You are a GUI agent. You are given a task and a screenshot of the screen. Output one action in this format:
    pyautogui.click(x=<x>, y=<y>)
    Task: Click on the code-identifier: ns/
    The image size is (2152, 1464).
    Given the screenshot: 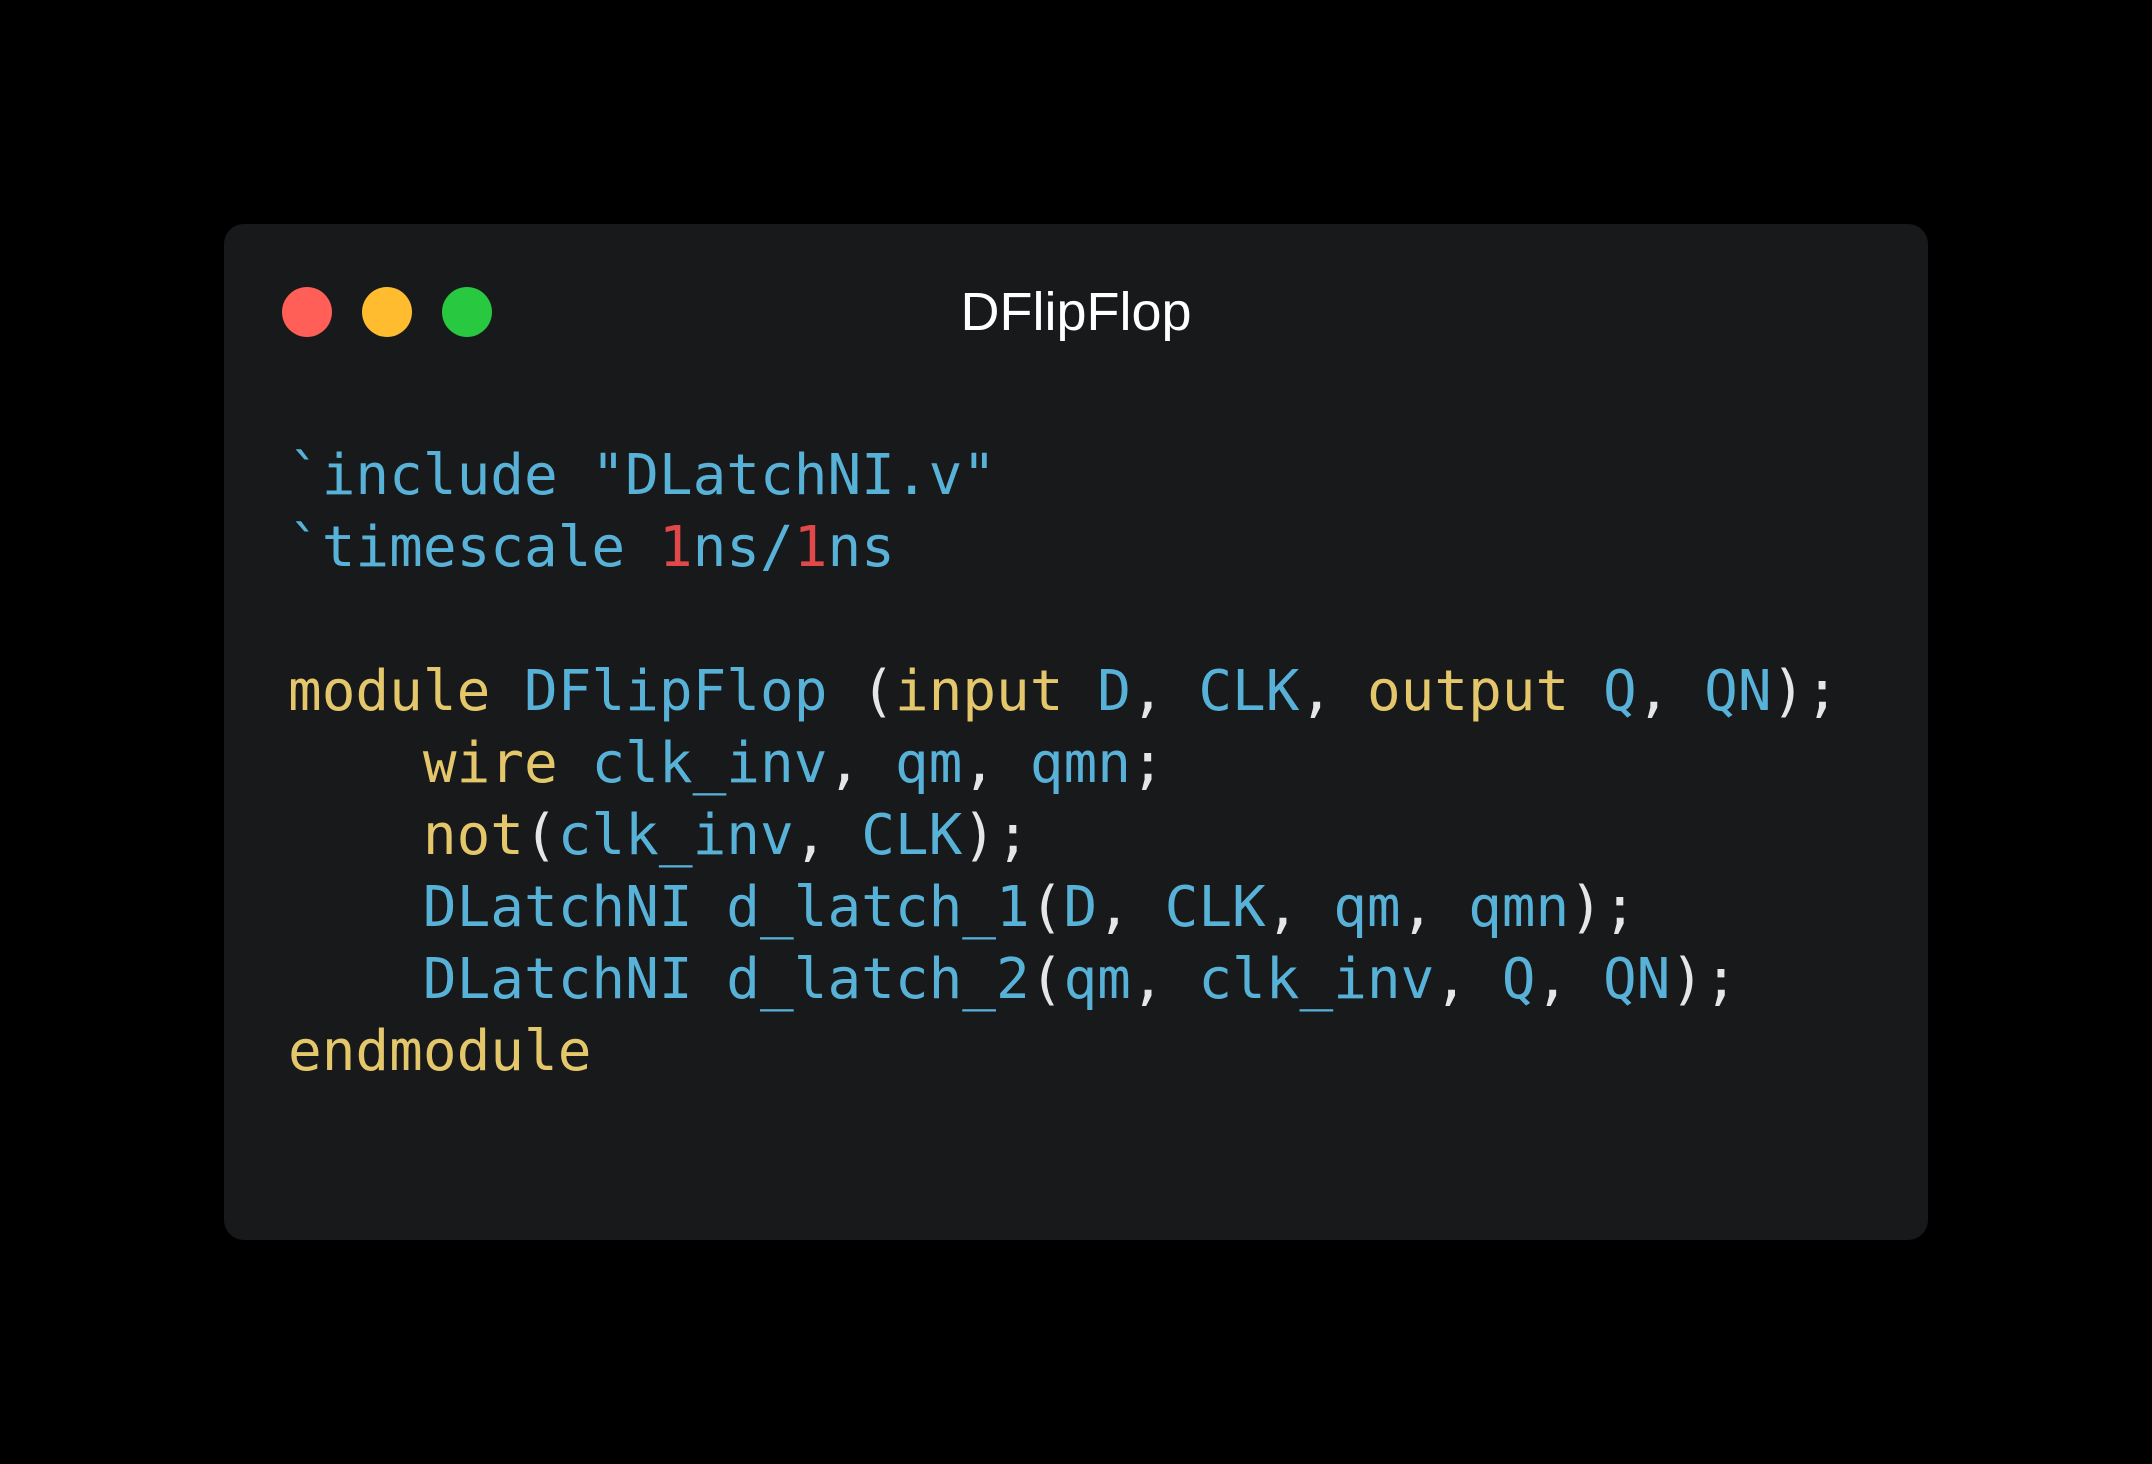 What is the action you would take?
    pyautogui.click(x=743, y=547)
    